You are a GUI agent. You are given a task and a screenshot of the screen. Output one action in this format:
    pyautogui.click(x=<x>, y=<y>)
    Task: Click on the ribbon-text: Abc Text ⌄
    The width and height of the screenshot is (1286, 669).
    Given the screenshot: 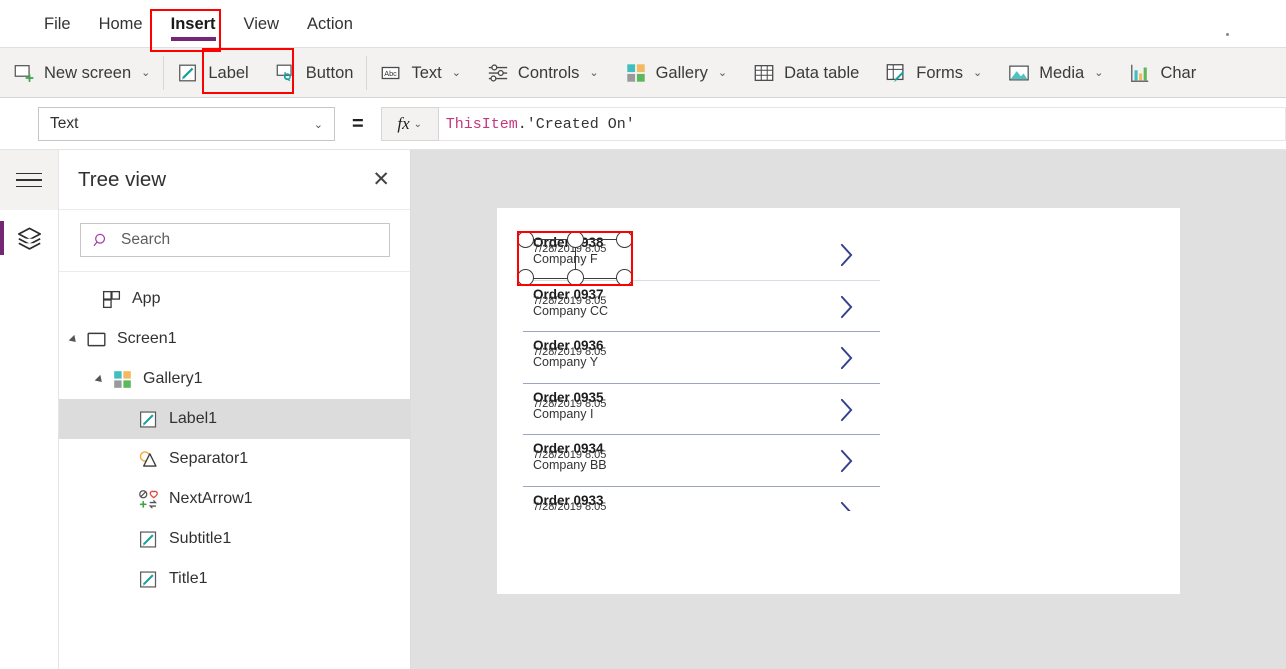 What is the action you would take?
    pyautogui.click(x=420, y=72)
    